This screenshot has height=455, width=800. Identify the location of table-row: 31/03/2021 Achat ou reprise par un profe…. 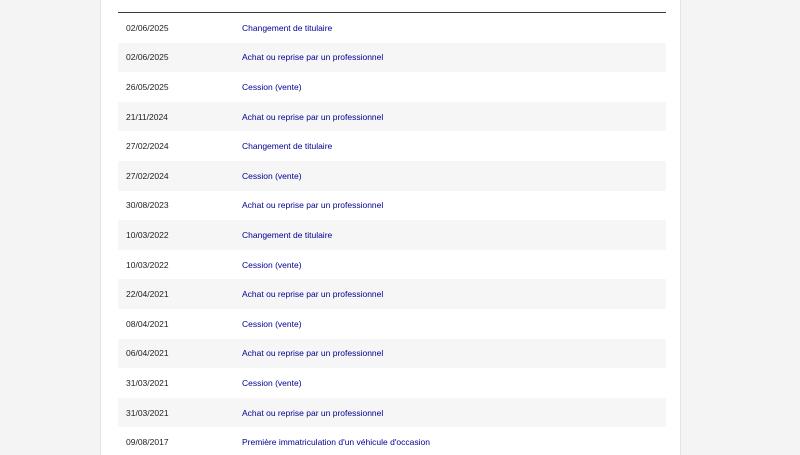
(392, 412).